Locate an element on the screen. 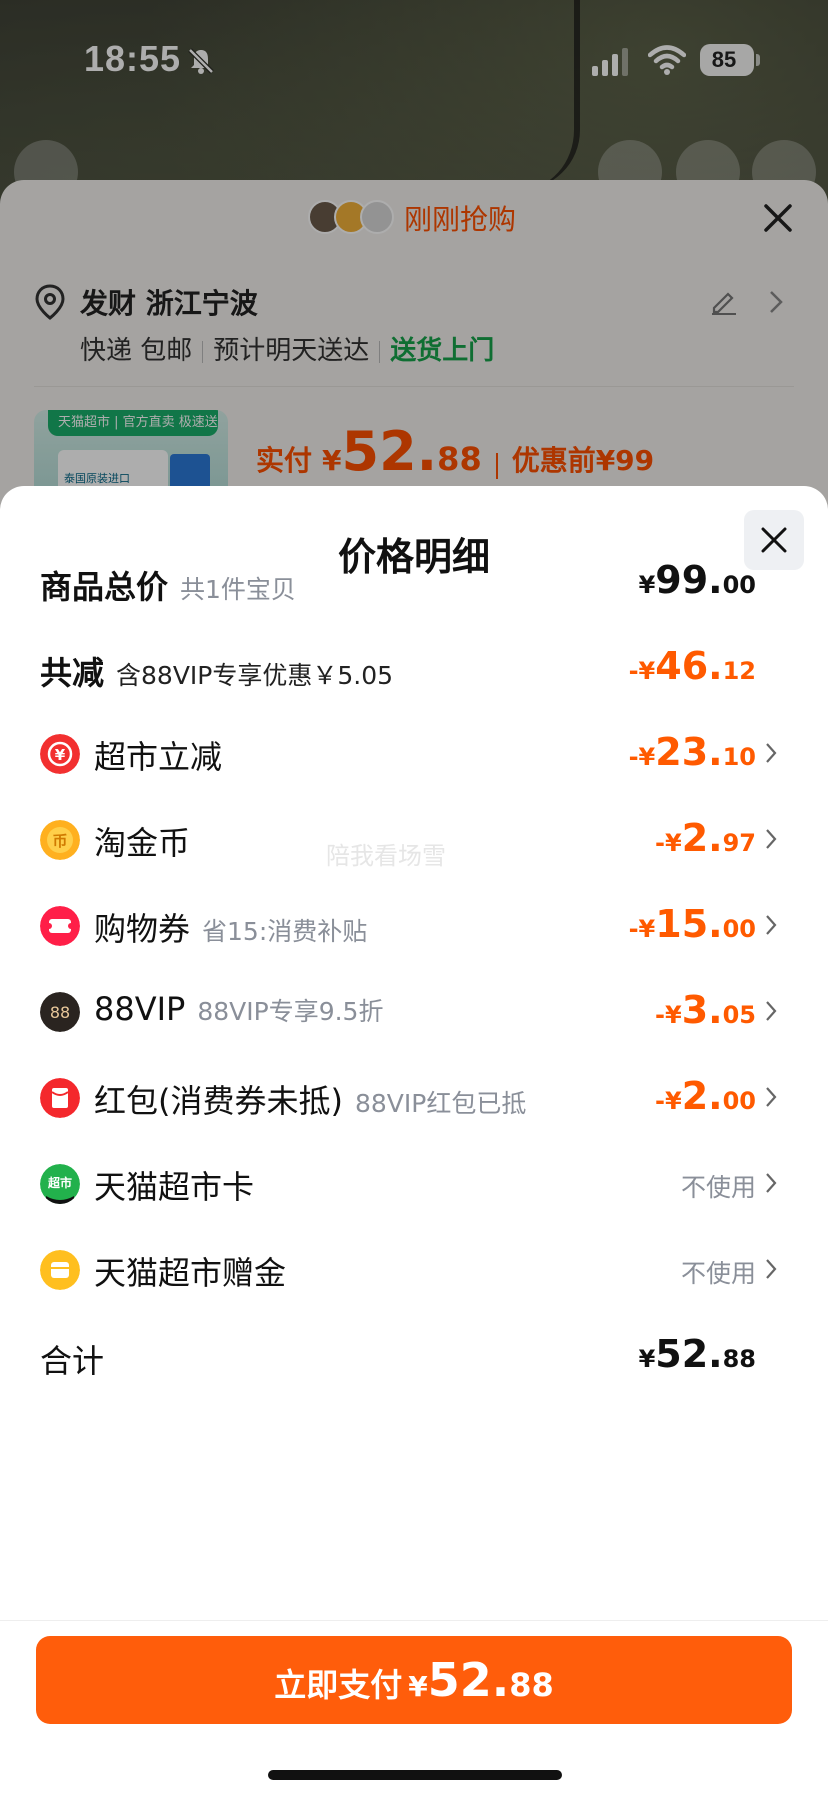  row-subtitle: 共1件宝贝 is located at coordinates (238, 589).